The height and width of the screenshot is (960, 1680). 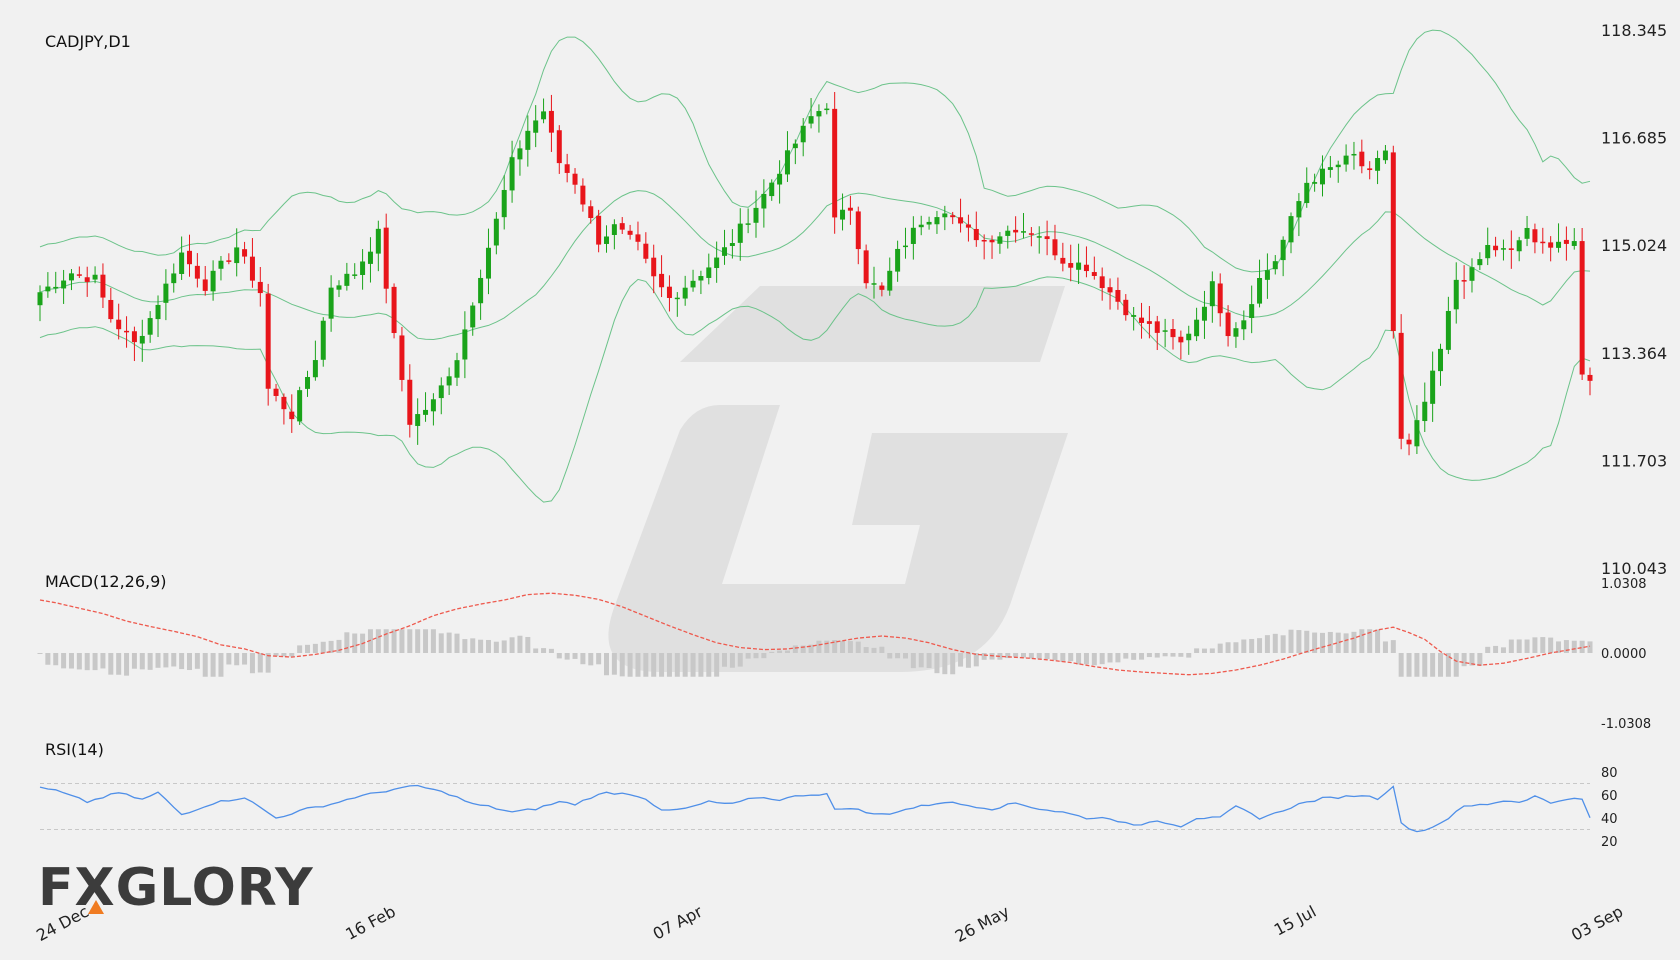 I want to click on rsi-tick-label: 40, so click(x=1609, y=819).